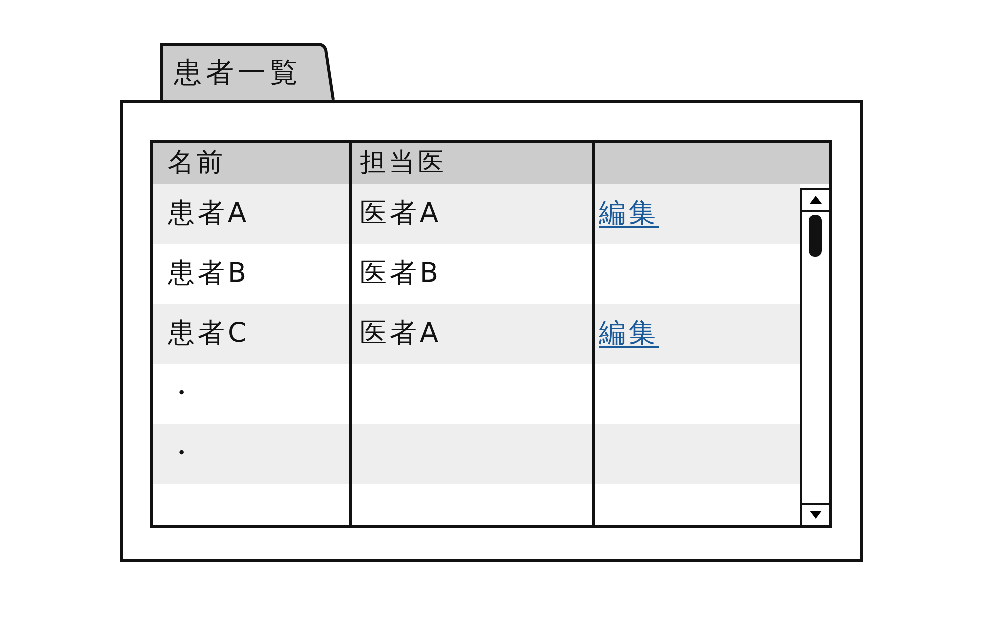 Image resolution: width=990 pixels, height=622 pixels. I want to click on scrollbar-track, so click(814, 356).